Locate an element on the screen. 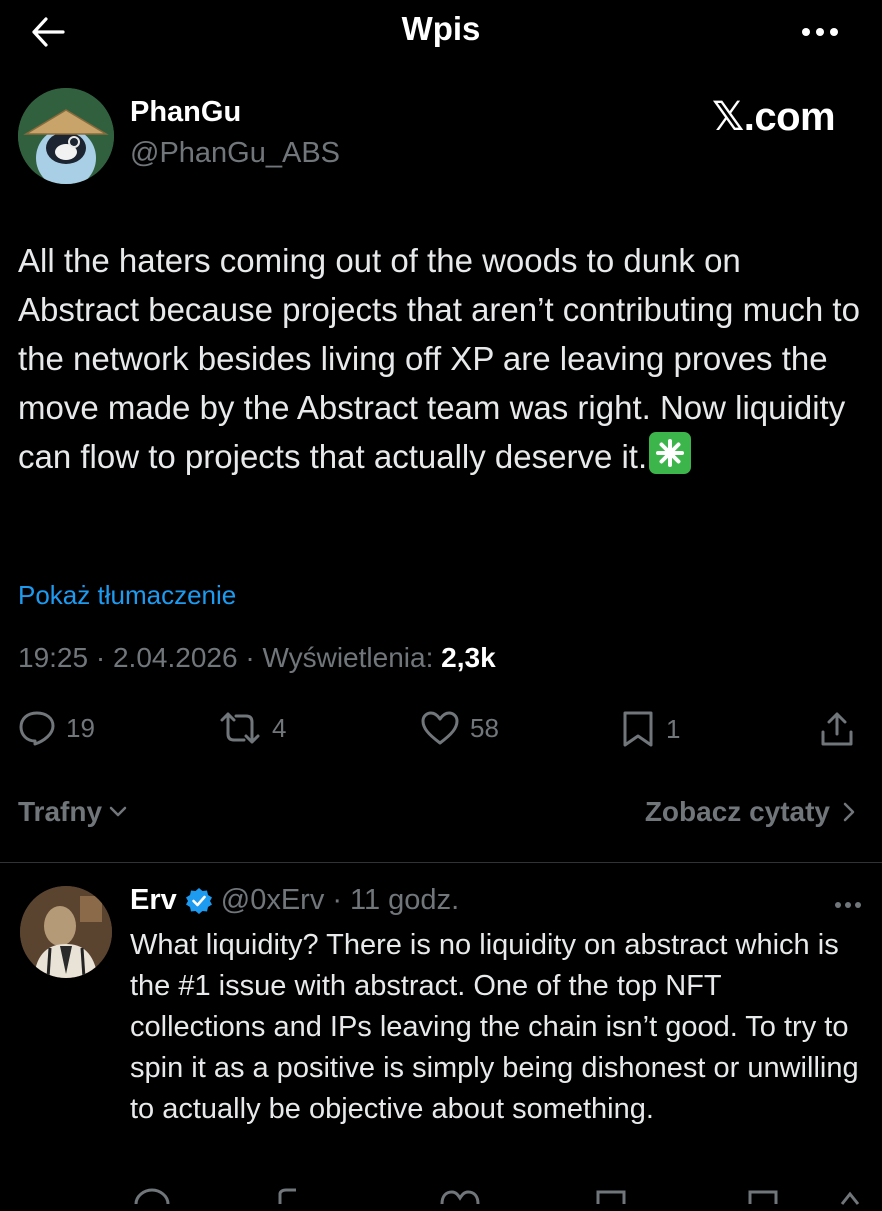 The height and width of the screenshot is (1211, 882). sort-label: Trafny is located at coordinates (60, 811).